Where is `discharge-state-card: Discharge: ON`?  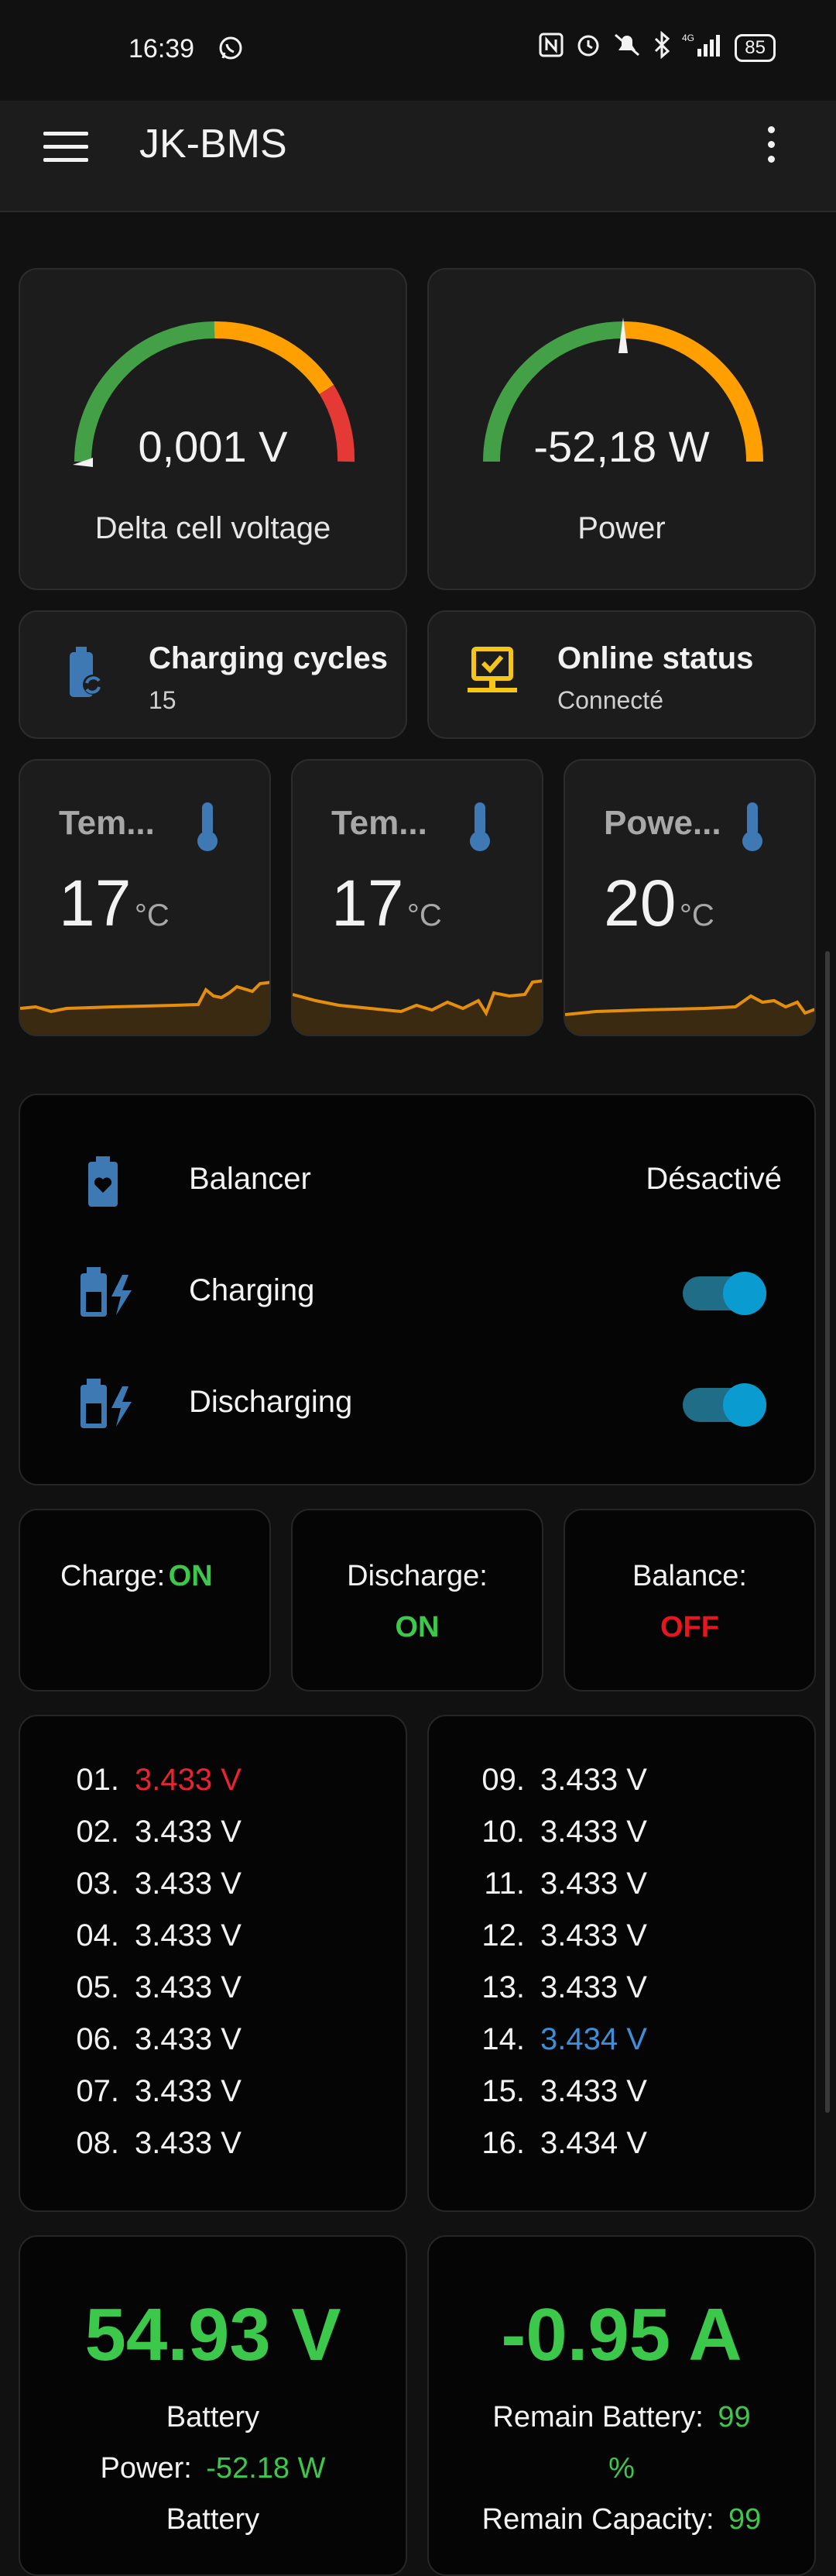
discharge-state-card: Discharge: ON is located at coordinates (417, 1600).